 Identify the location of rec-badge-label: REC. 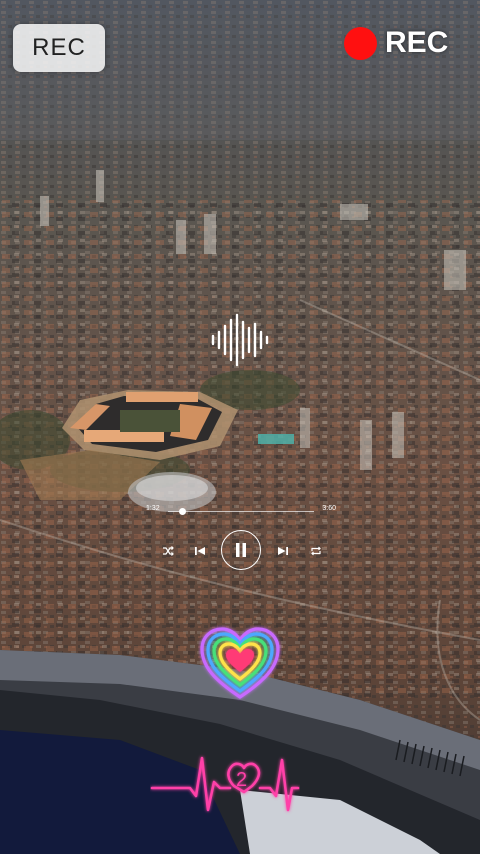
(59, 47).